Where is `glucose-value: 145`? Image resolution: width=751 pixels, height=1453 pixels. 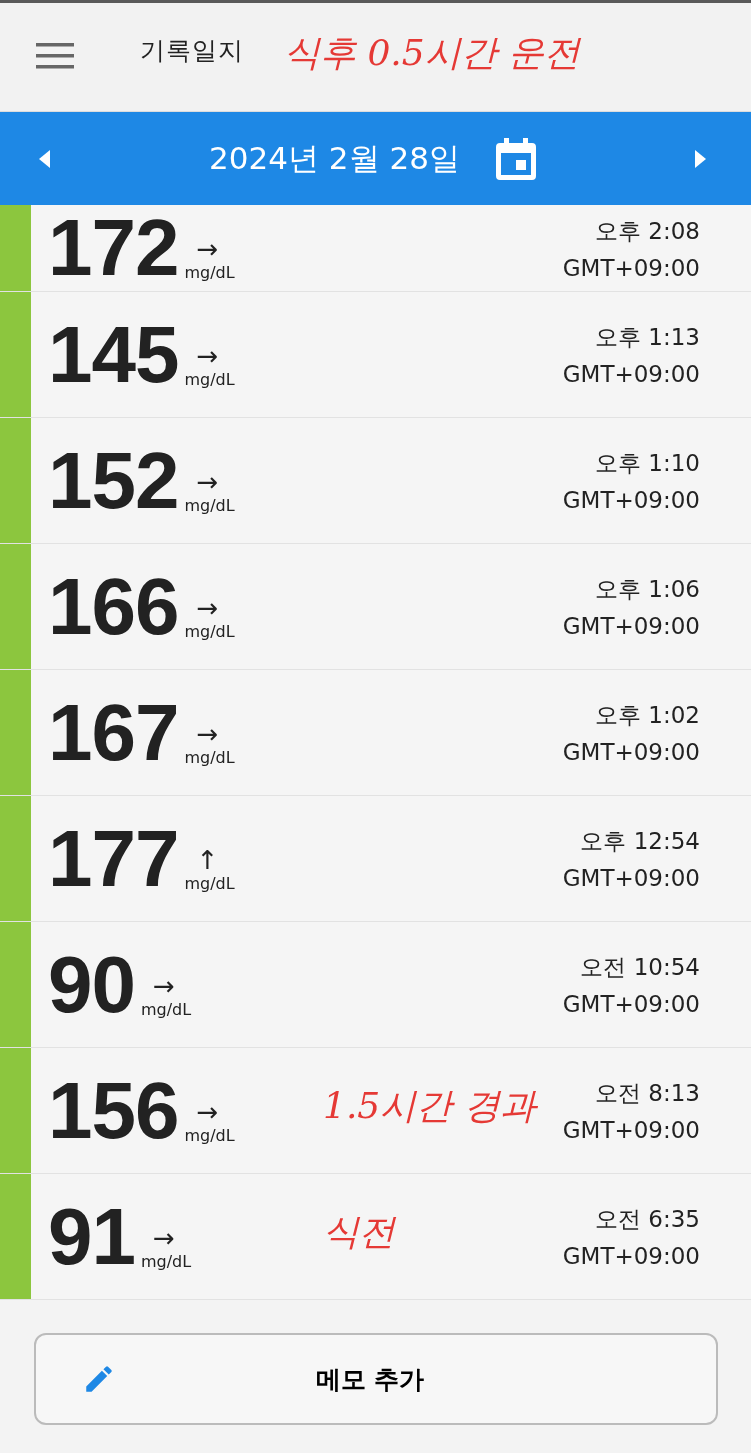 glucose-value: 145 is located at coordinates (113, 354).